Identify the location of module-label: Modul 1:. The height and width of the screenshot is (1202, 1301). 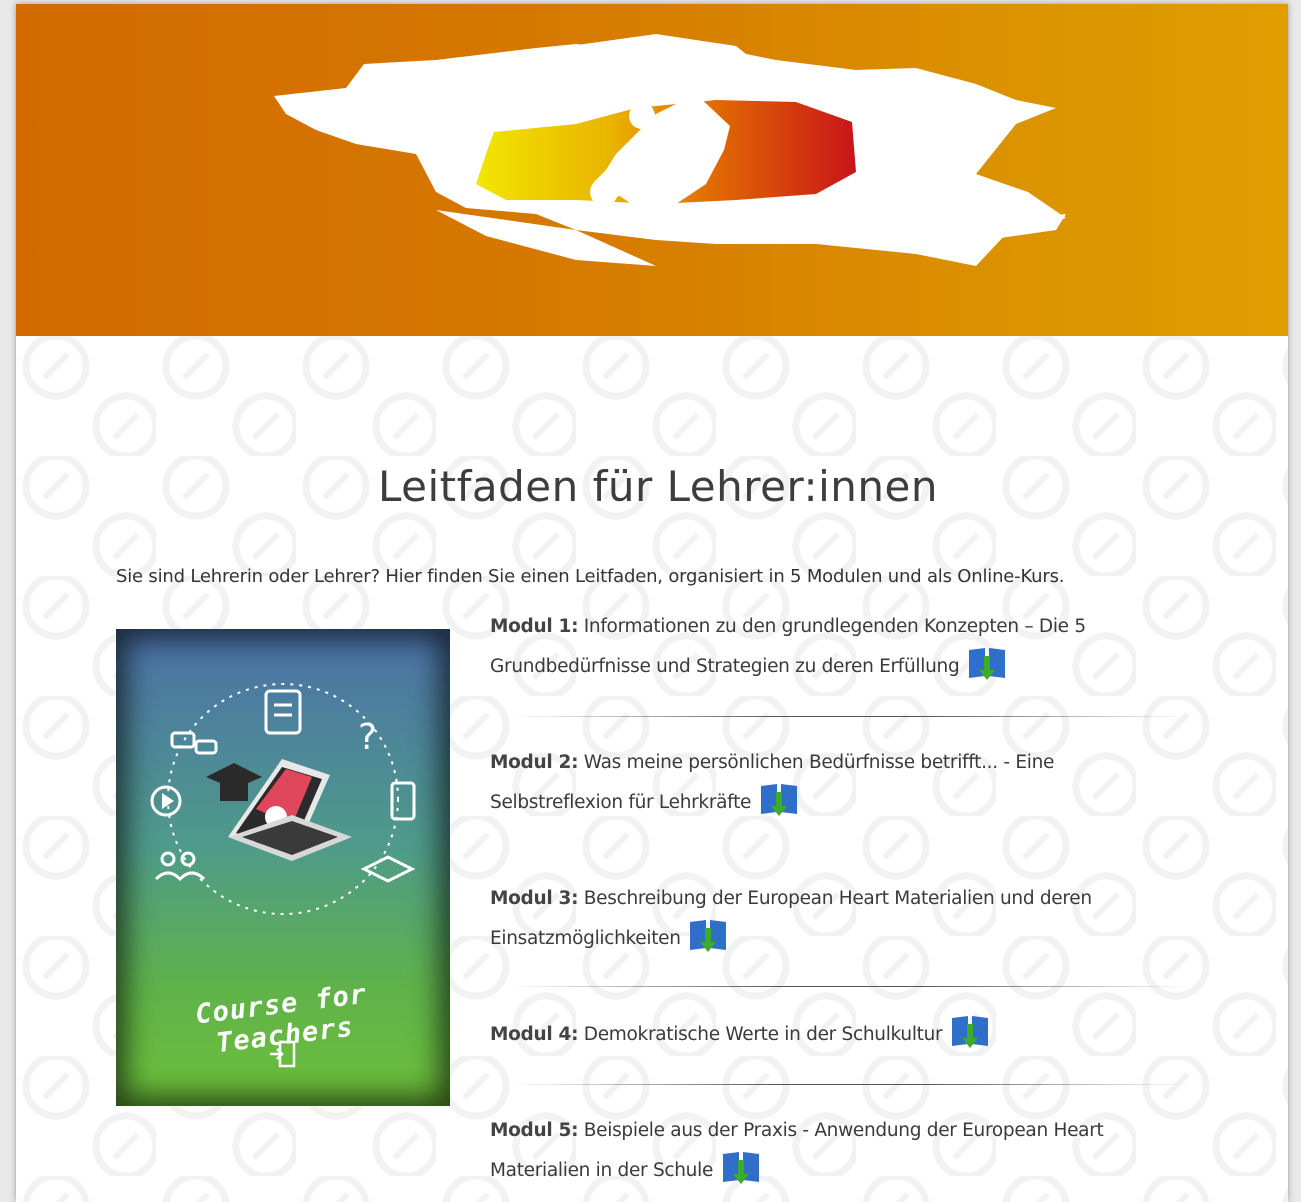
(534, 626).